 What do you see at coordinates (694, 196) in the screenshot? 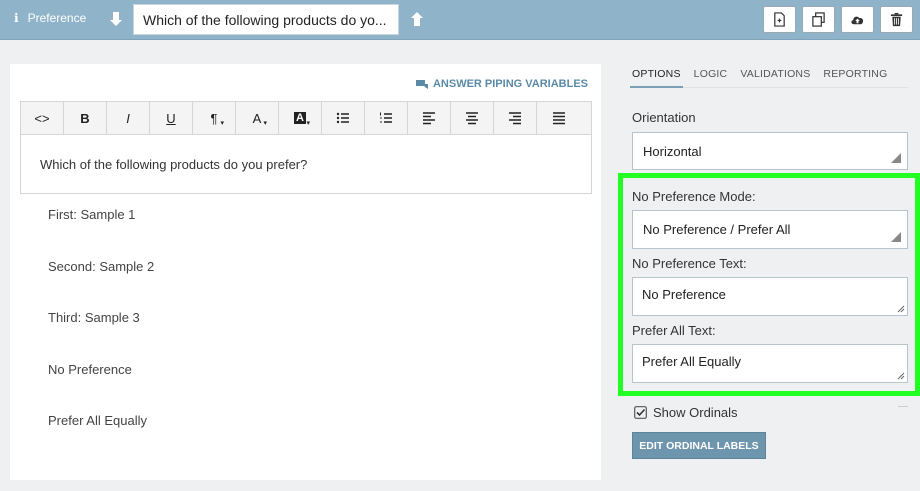
I see `no-preference-mode-label: No Preference Mode:` at bounding box center [694, 196].